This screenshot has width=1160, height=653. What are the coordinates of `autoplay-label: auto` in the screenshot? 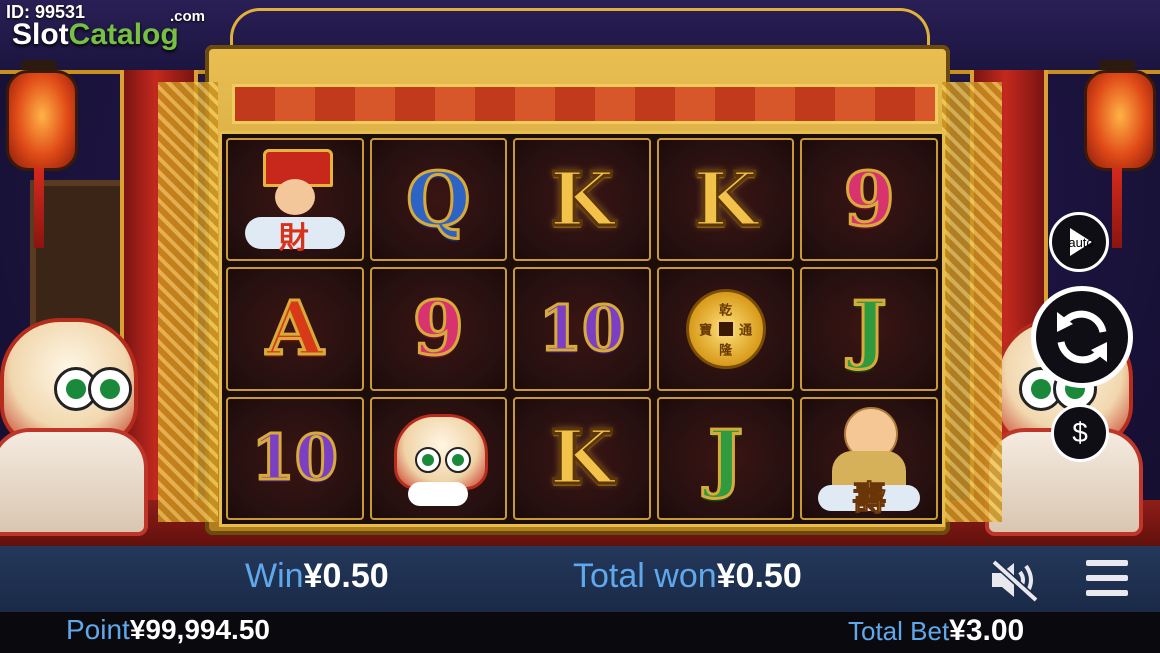 It's located at (1081, 242).